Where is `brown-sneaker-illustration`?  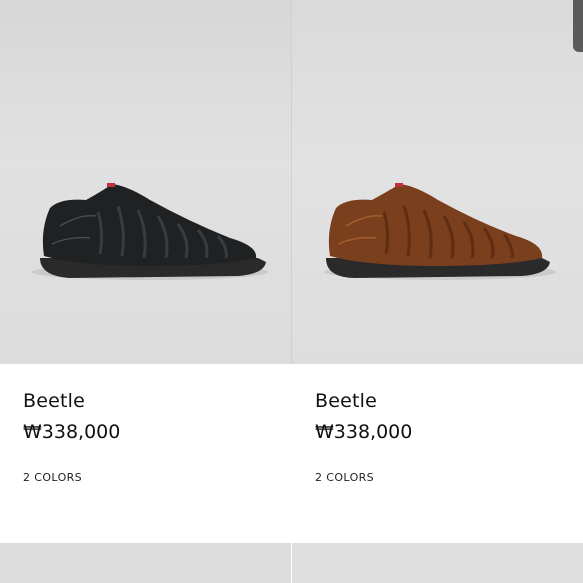 brown-sneaker-illustration is located at coordinates (440, 231).